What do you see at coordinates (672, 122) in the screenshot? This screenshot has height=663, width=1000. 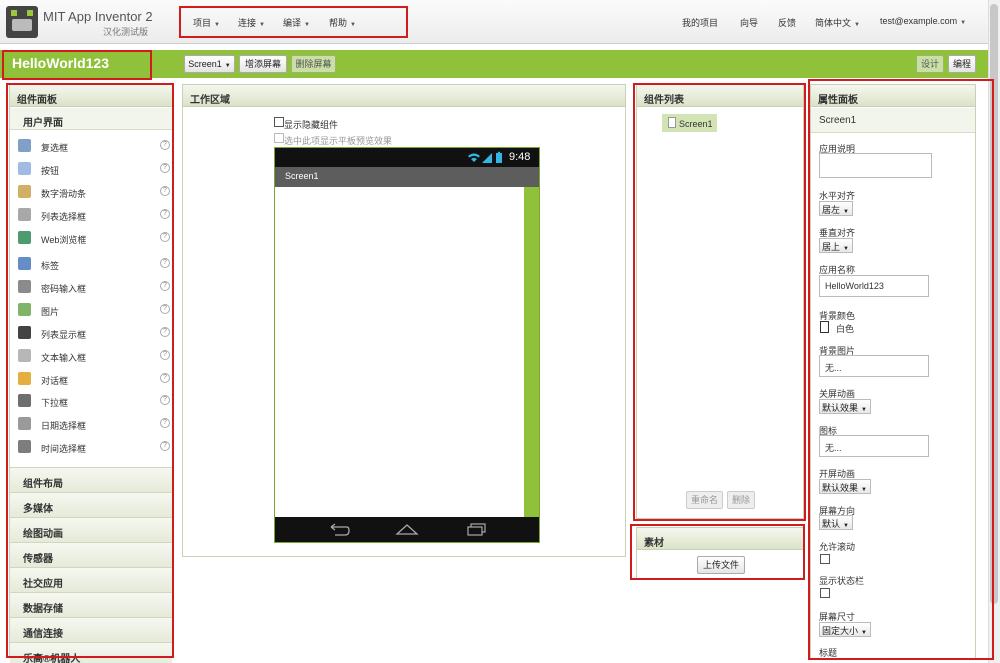 I see `screen-icon` at bounding box center [672, 122].